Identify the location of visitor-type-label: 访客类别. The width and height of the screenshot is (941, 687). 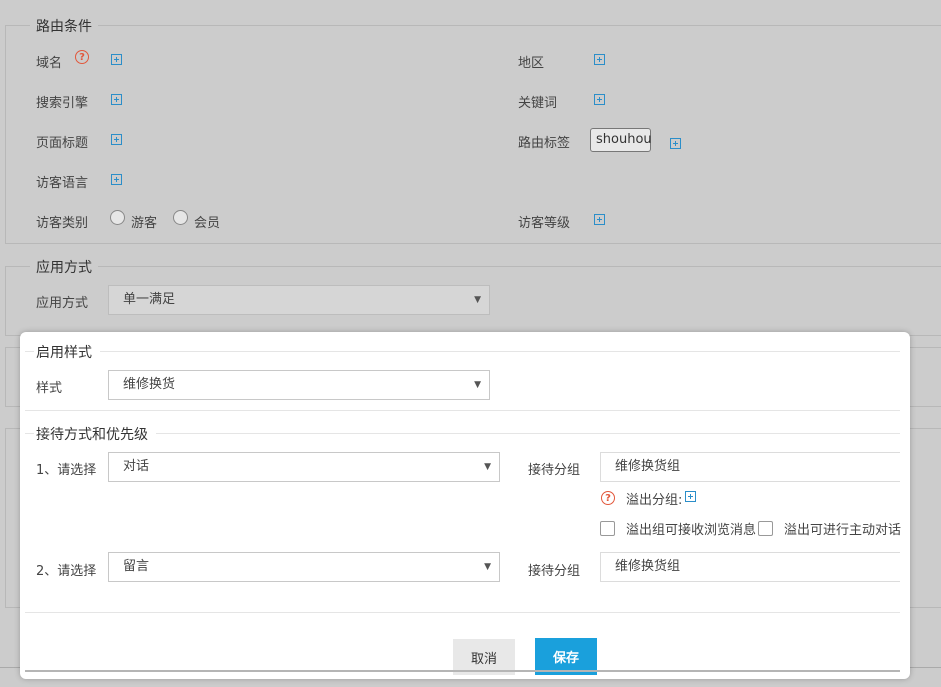
(62, 223).